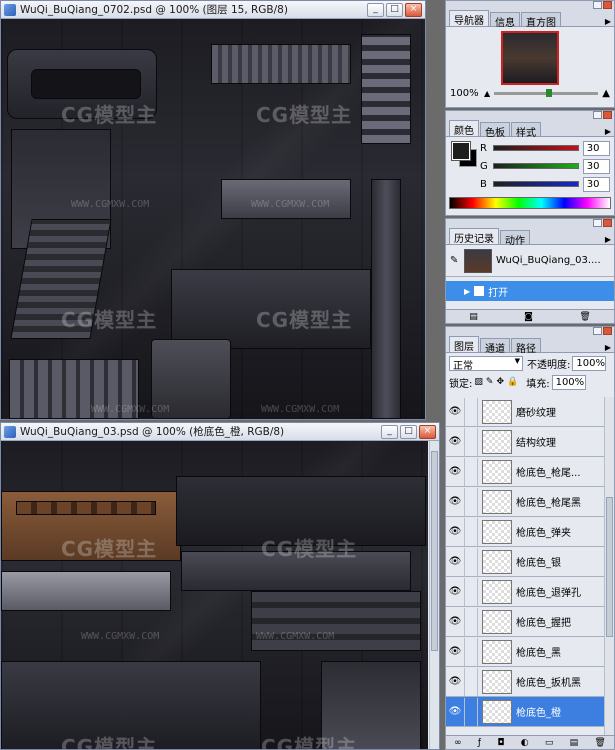 Image resolution: width=615 pixels, height=750 pixels. I want to click on adjustment-layer-icon: ◐, so click(525, 743).